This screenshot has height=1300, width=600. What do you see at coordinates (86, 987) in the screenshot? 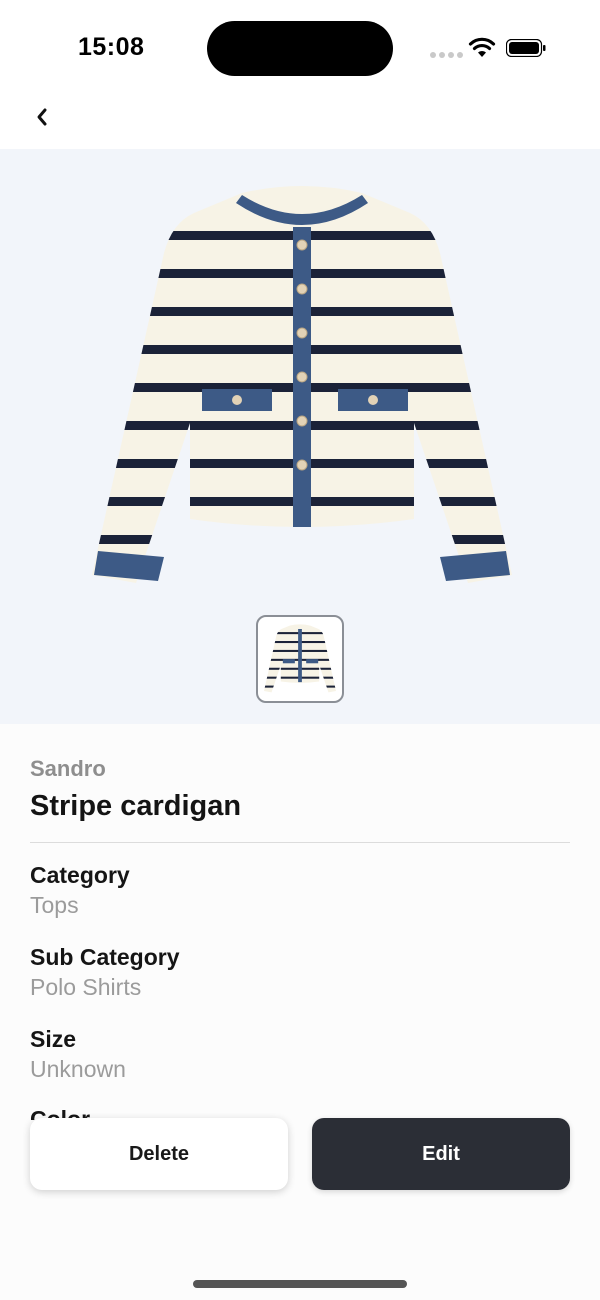
I see `subcategory-value: Polo Shirts` at bounding box center [86, 987].